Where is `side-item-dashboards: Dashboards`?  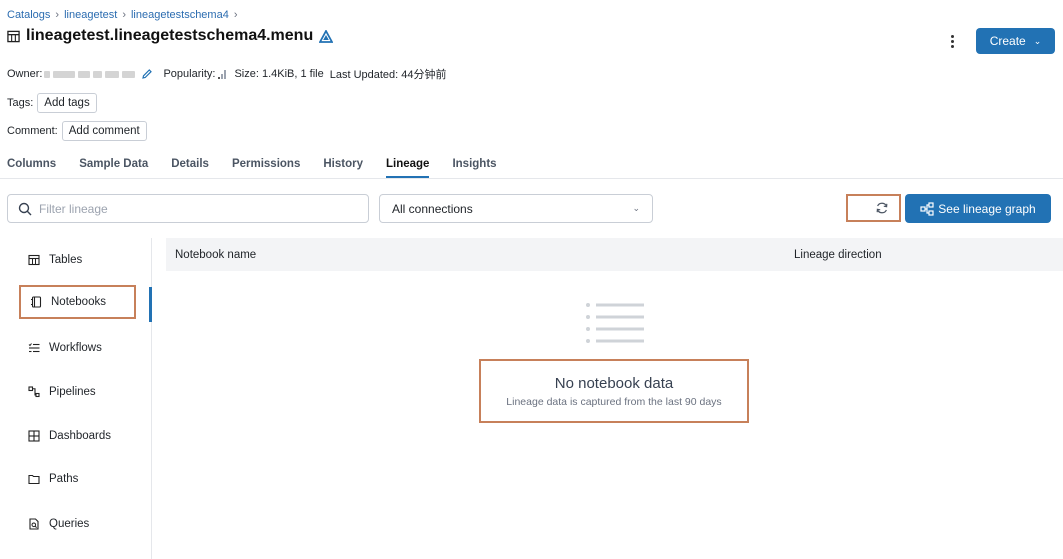
side-item-dashboards: Dashboards is located at coordinates (84, 436).